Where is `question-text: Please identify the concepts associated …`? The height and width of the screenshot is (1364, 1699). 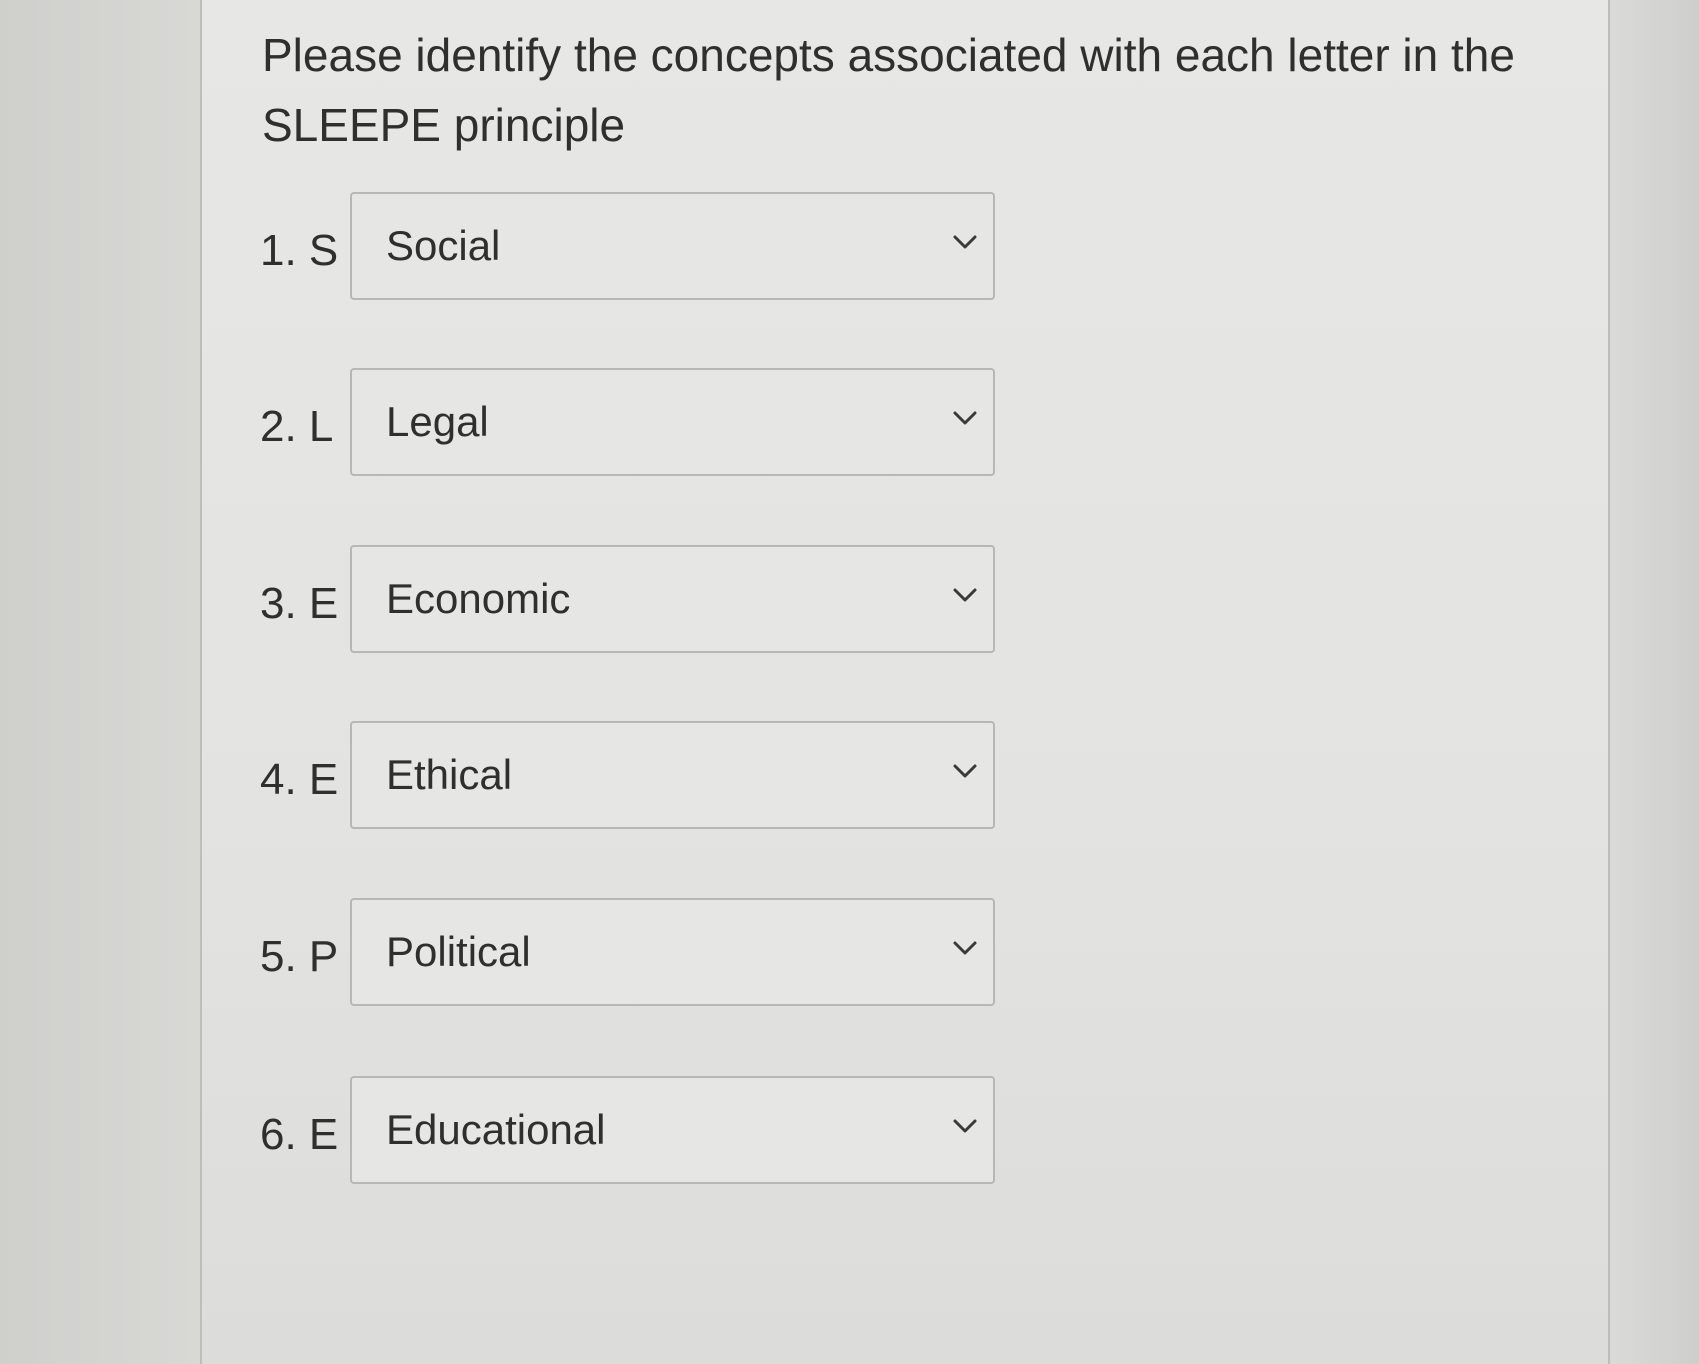 question-text: Please identify the concepts associated … is located at coordinates (922, 90).